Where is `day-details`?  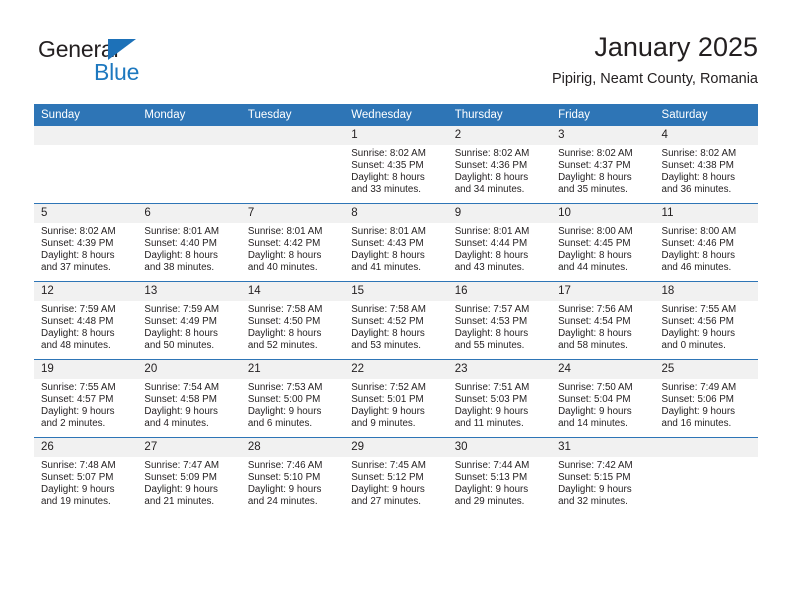
day-details is located at coordinates (706, 458).